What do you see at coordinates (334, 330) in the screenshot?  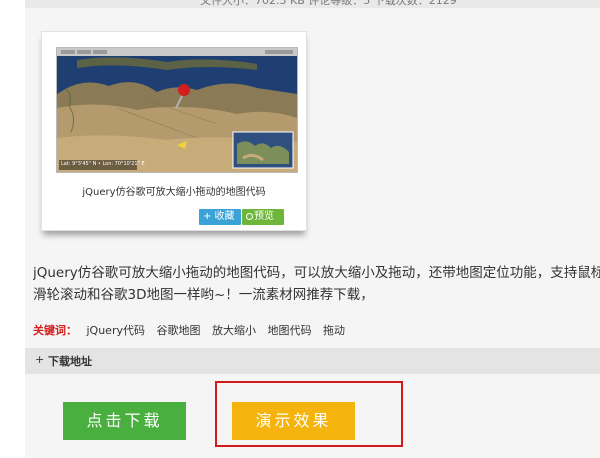 I see `keyword-link: 拖动` at bounding box center [334, 330].